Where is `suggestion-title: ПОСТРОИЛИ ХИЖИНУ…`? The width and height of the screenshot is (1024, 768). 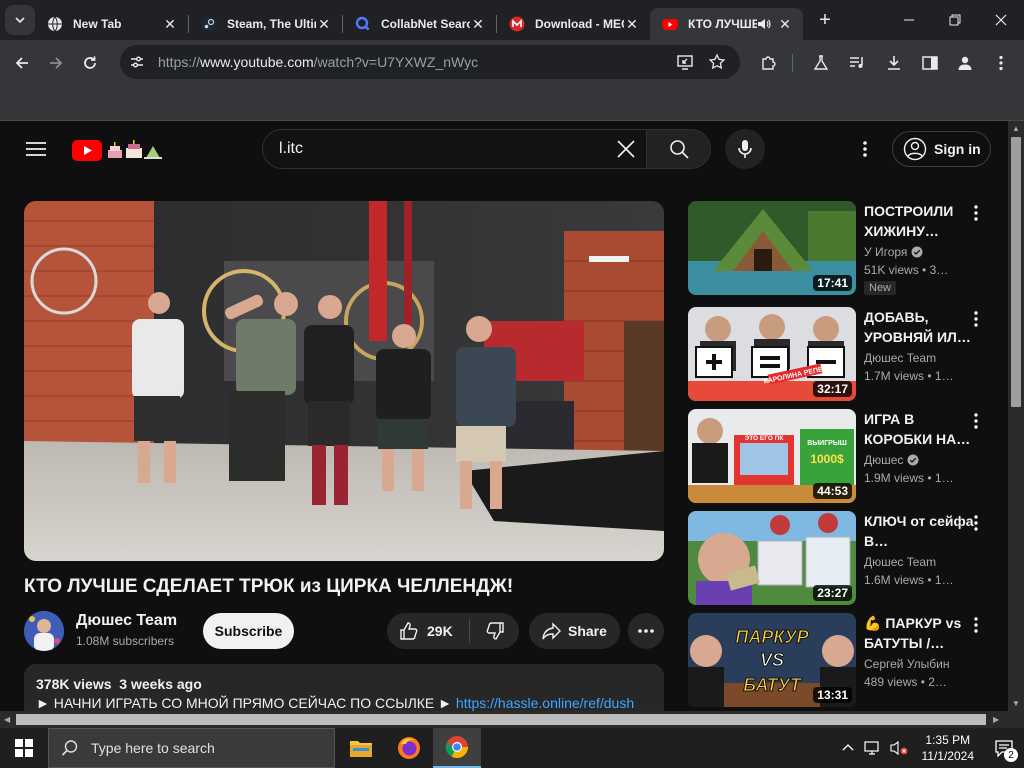
suggestion-title: ПОСТРОИЛИ ХИЖИНУ… is located at coordinates (919, 221).